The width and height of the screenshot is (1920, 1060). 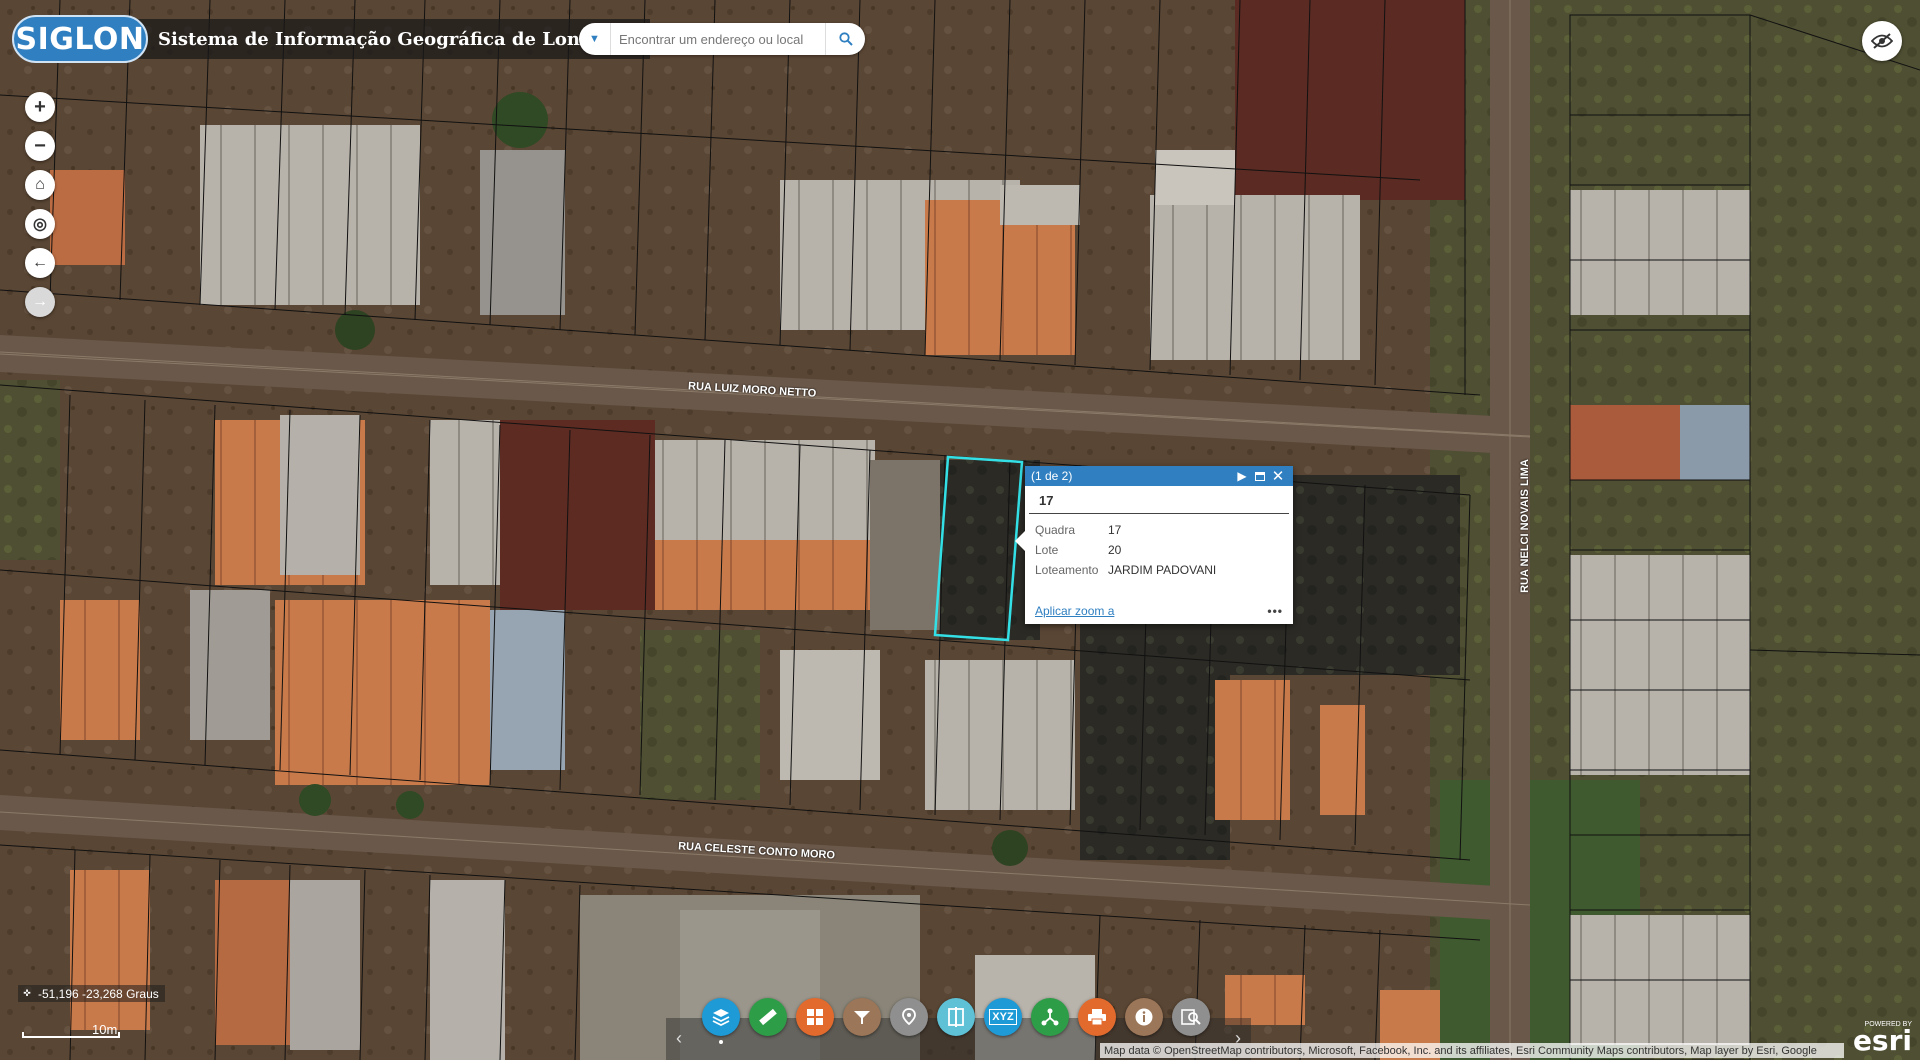 I want to click on arrow-right-icon: →, so click(x=40, y=301).